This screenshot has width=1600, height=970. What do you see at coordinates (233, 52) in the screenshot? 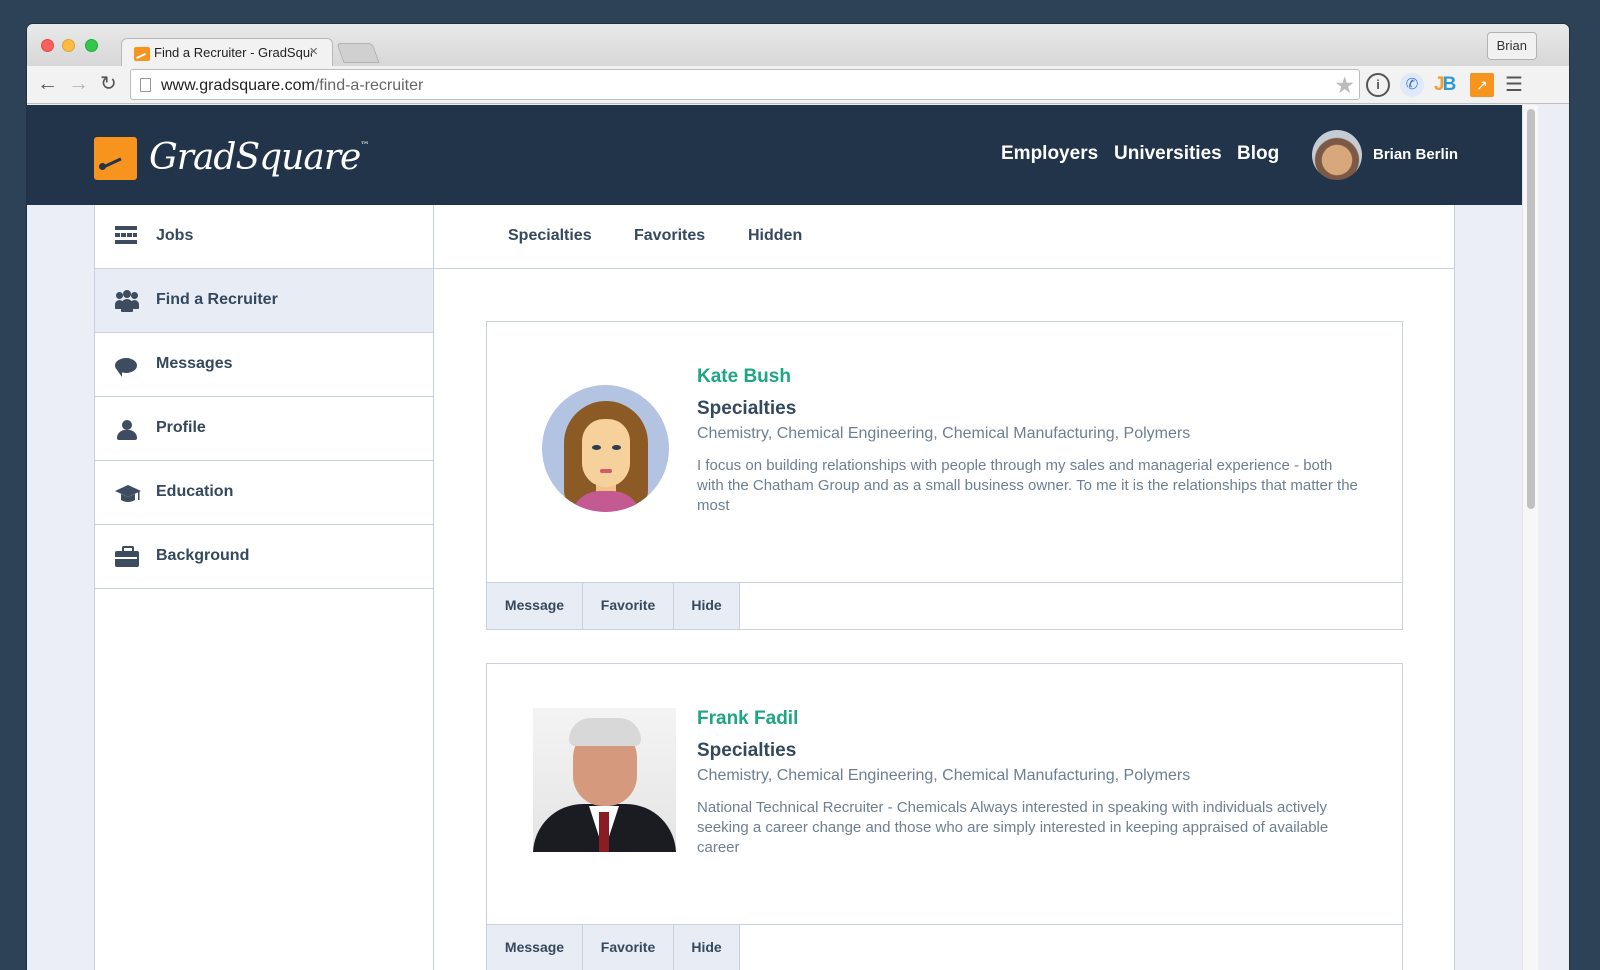
I see `tab-title: Find a Recruiter - GradSquare` at bounding box center [233, 52].